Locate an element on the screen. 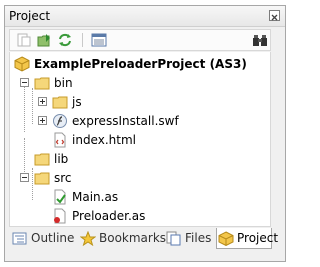 This screenshot has height=267, width=320. tab-bookmarks: Bookmarks is located at coordinates (122, 238).